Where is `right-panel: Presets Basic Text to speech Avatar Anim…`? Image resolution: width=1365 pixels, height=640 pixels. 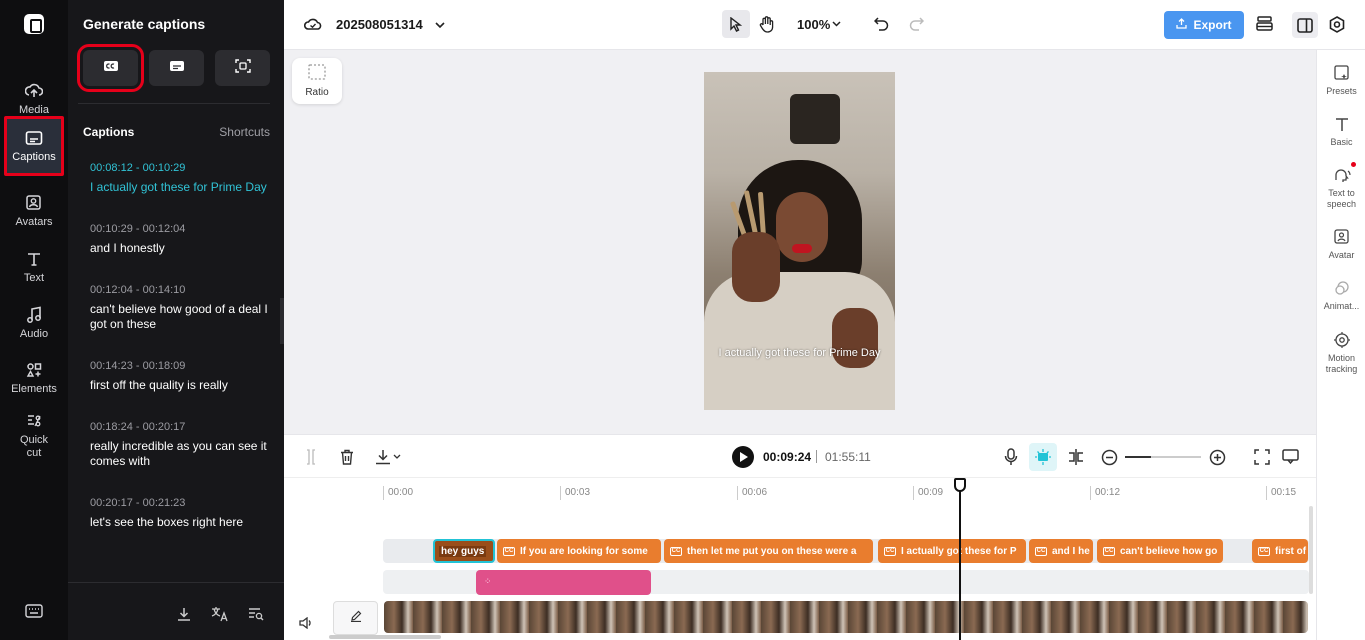 right-panel: Presets Basic Text to speech Avatar Anim… is located at coordinates (1340, 345).